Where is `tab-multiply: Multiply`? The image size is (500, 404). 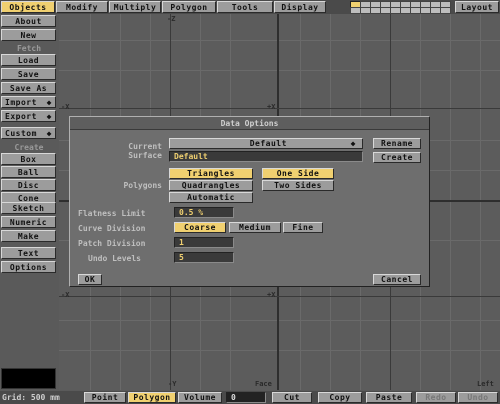 tab-multiply: Multiply is located at coordinates (135, 7).